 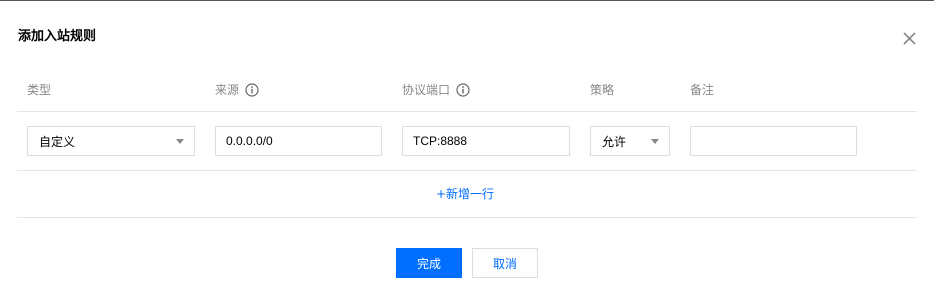 I want to click on column-header-source: 来源, so click(x=237, y=90).